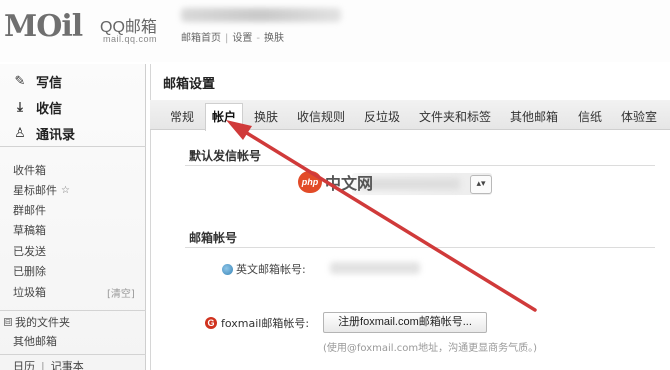  What do you see at coordinates (265, 323) in the screenshot?
I see `foxmail-label: foxmail邮箱帐号:` at bounding box center [265, 323].